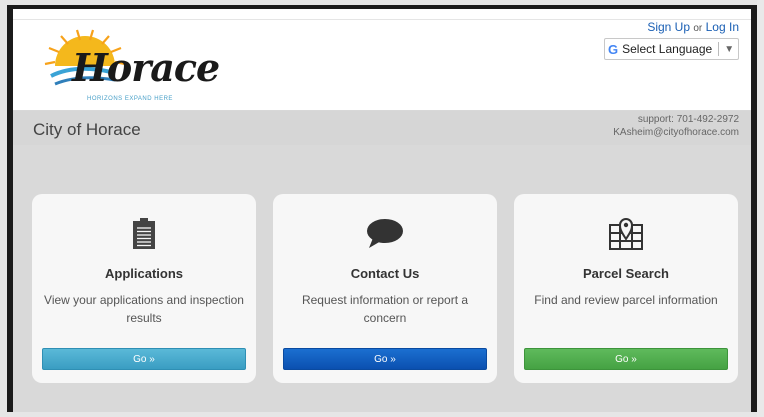 Image resolution: width=764 pixels, height=417 pixels. What do you see at coordinates (698, 28) in the screenshot?
I see `or-label: or` at bounding box center [698, 28].